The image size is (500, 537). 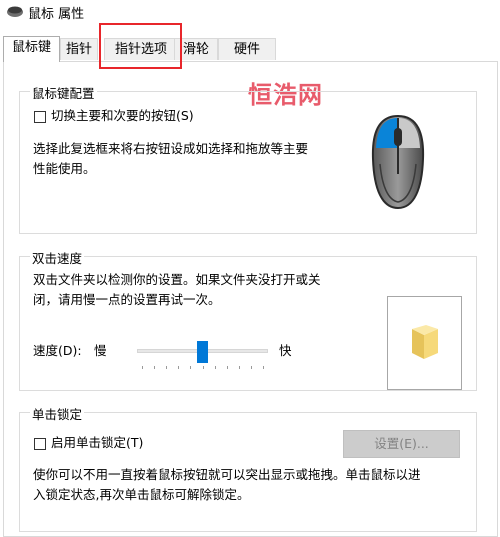 I want to click on folder-icon, so click(x=425, y=344).